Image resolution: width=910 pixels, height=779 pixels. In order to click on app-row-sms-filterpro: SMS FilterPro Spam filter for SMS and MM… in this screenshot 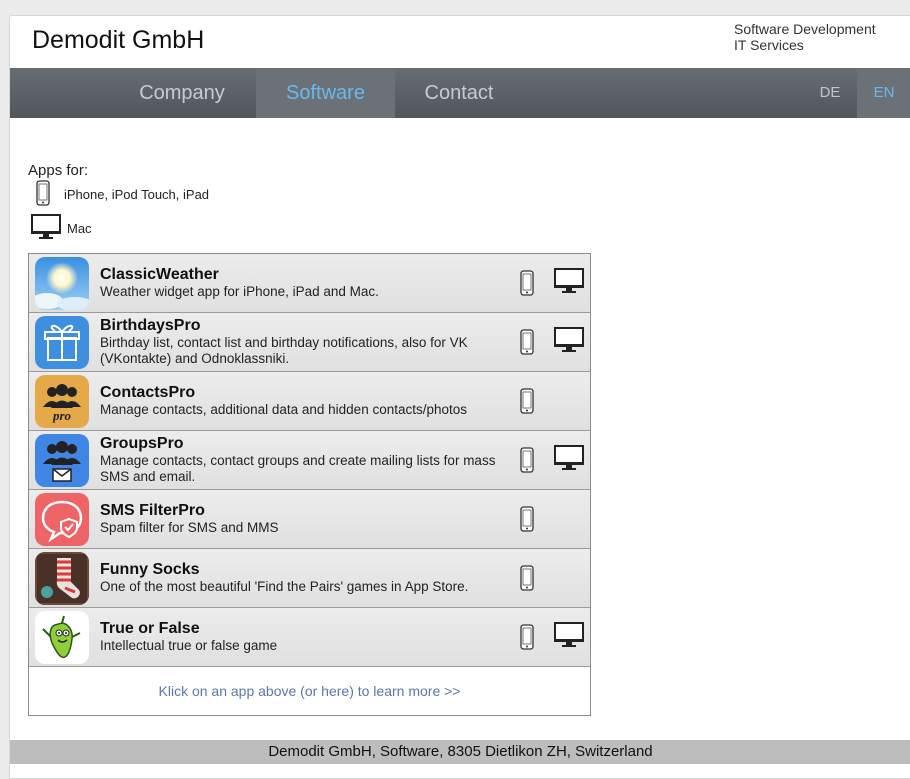, I will do `click(309, 519)`.